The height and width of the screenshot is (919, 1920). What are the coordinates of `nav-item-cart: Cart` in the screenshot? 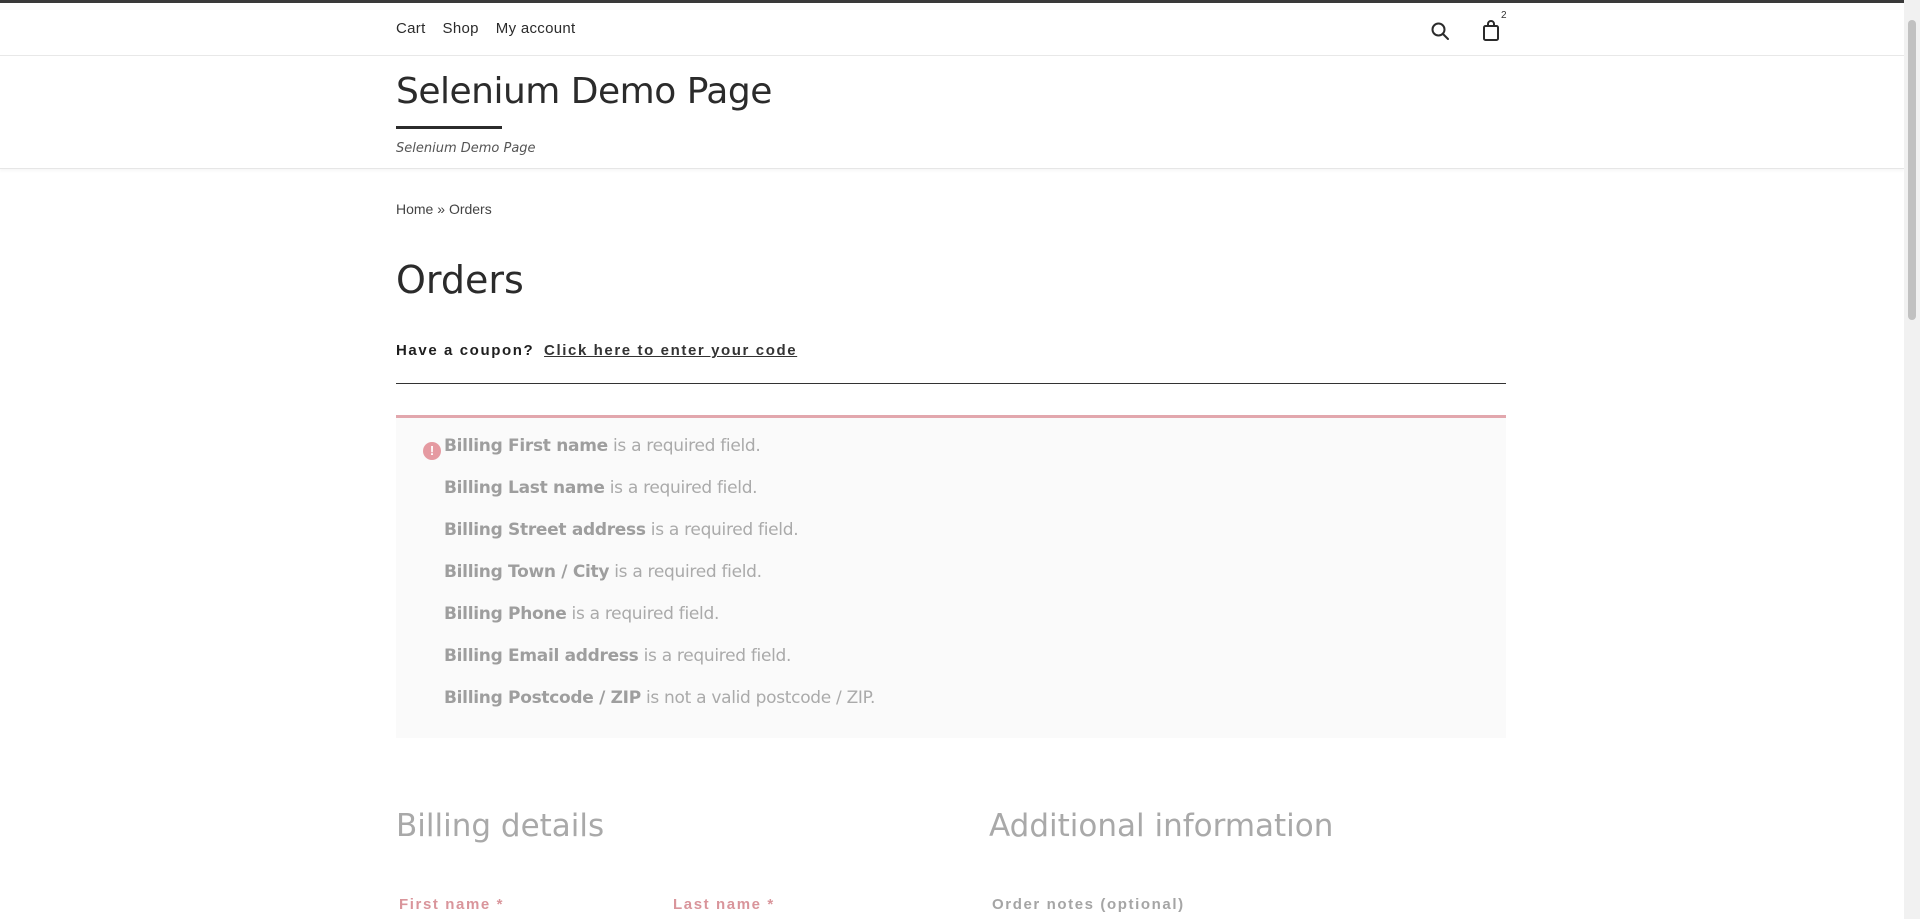 It's located at (411, 28).